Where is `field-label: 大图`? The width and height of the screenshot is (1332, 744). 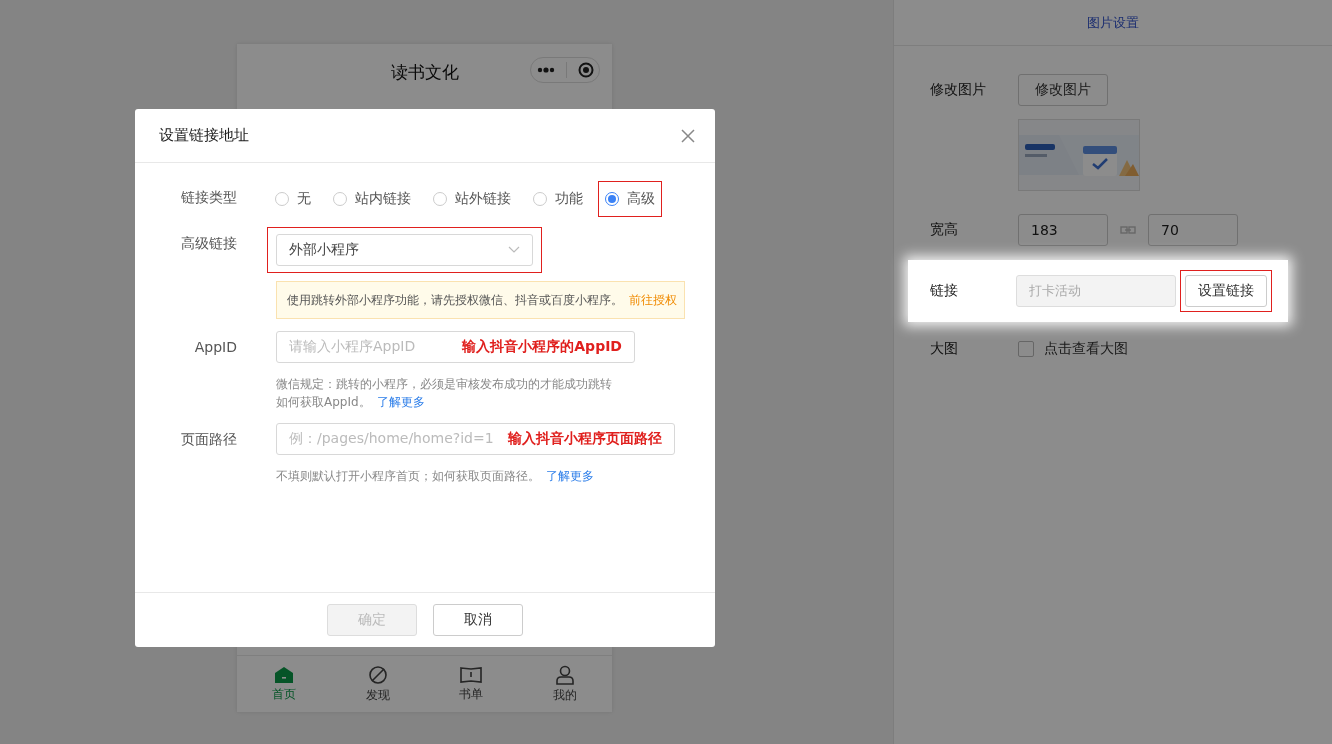 field-label: 大图 is located at coordinates (944, 349).